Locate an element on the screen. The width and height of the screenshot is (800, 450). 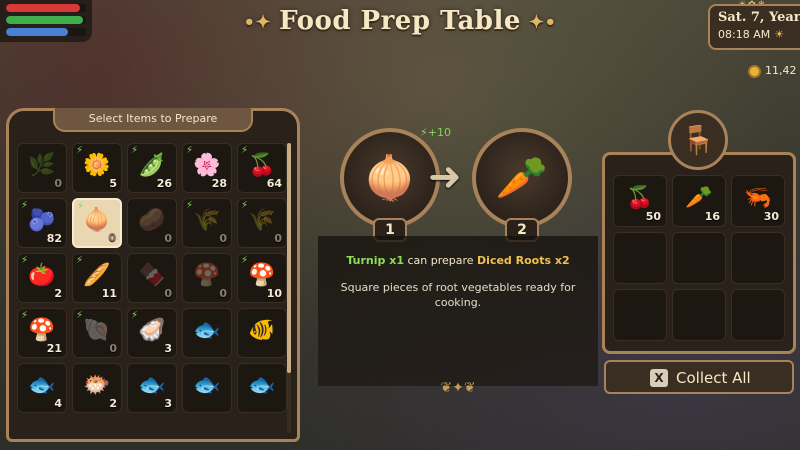
ingredient-slot: 🐠 is located at coordinates (262, 333).